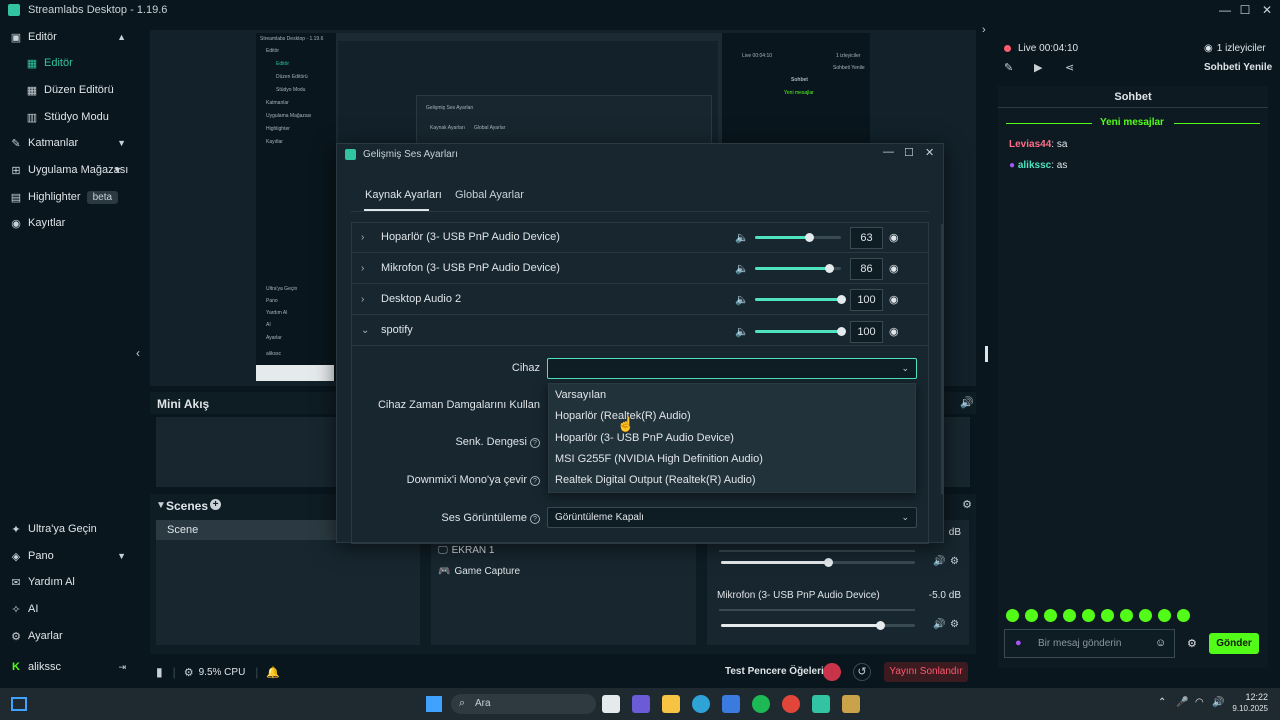  What do you see at coordinates (732, 458) in the screenshot?
I see `dropdown-option: MSI G255F (NVIDIA High Definition Audio)` at bounding box center [732, 458].